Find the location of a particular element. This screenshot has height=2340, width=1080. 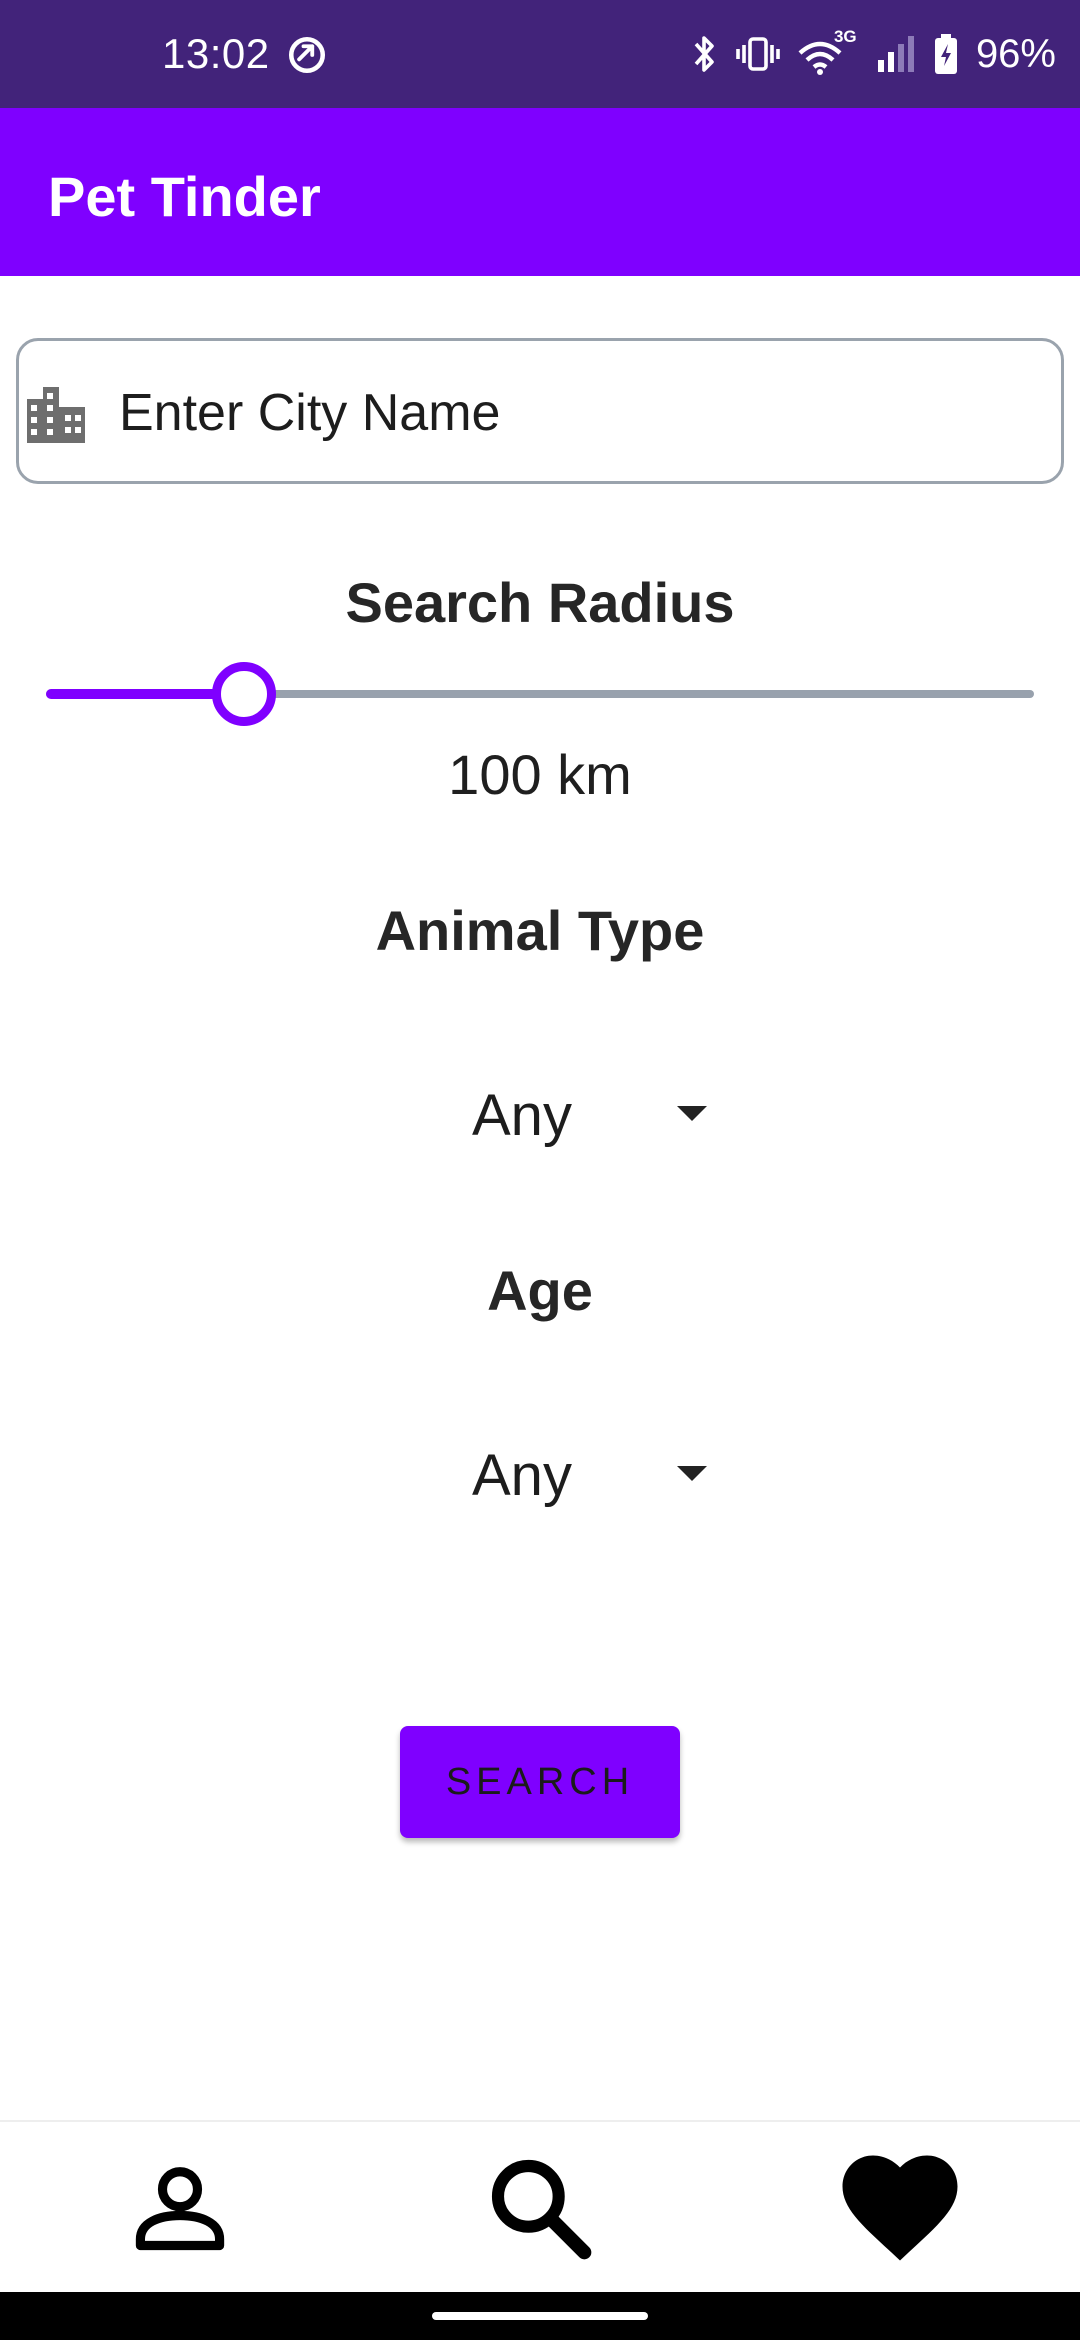

animal-type-selected: Any is located at coordinates (522, 1115).